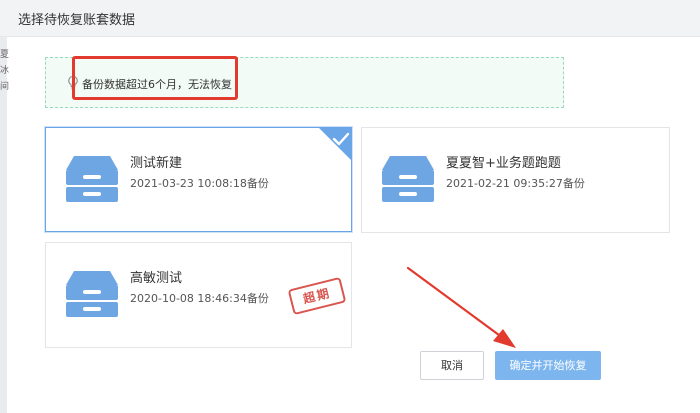 The image size is (700, 413). What do you see at coordinates (5, 71) in the screenshot?
I see `background-edge-text: 冰` at bounding box center [5, 71].